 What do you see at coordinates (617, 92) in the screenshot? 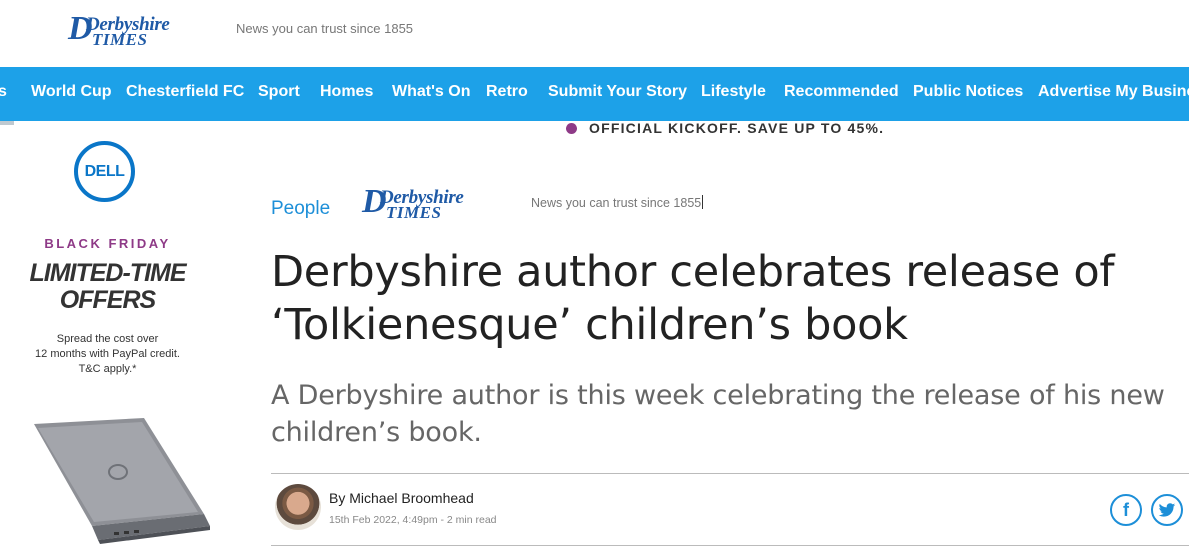
I see `nav-item-submit-your-story: Submit Your Story` at bounding box center [617, 92].